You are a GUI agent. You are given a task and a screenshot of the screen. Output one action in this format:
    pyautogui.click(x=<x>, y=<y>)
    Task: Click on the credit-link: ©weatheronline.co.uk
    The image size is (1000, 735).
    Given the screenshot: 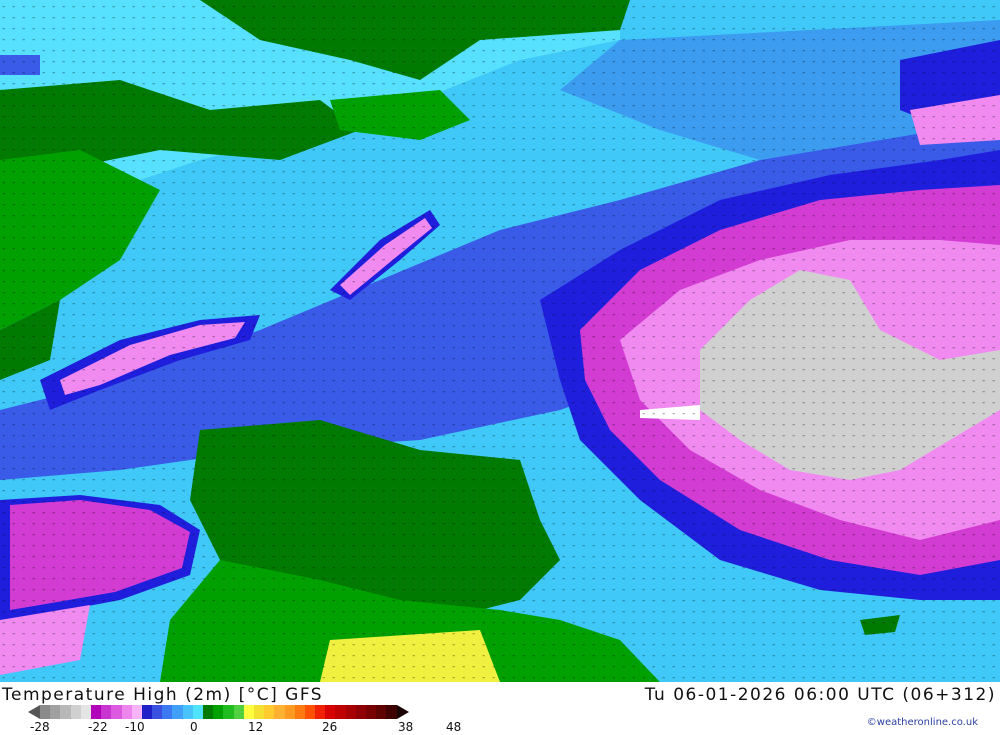 What is the action you would take?
    pyautogui.click(x=922, y=722)
    